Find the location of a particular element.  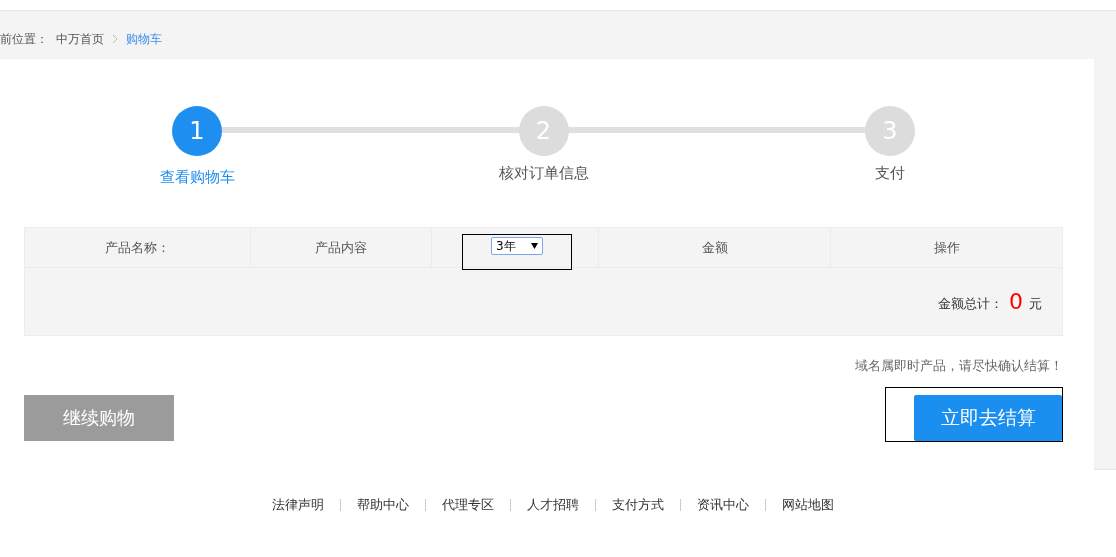

table-header-cell: 产品名称： is located at coordinates (138, 247).